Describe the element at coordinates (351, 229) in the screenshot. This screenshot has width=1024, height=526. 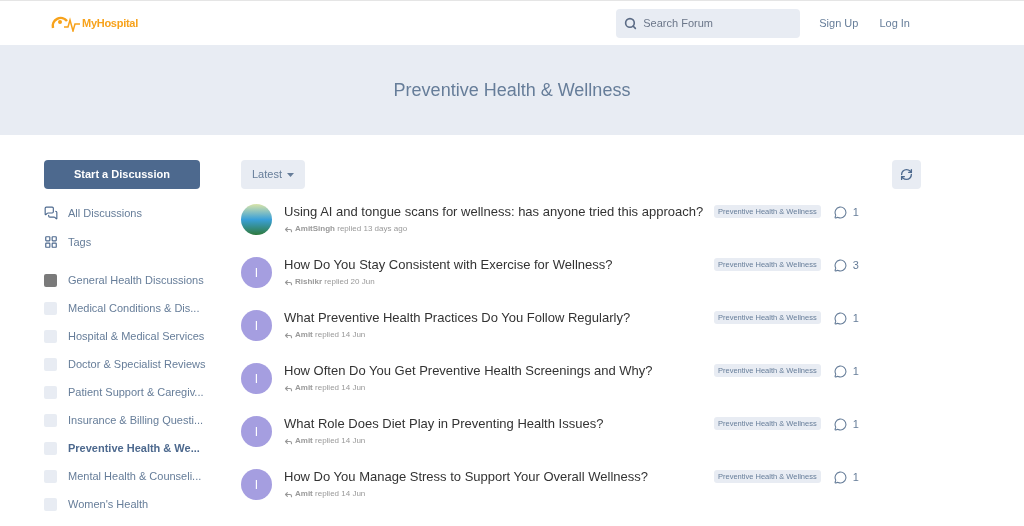
I see `reply-info: AmitSingh replied 13 days ago` at that location.